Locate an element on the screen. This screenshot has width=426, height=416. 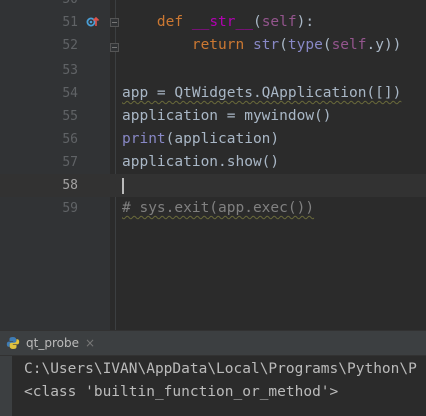
line-number: 57 is located at coordinates (70, 162).